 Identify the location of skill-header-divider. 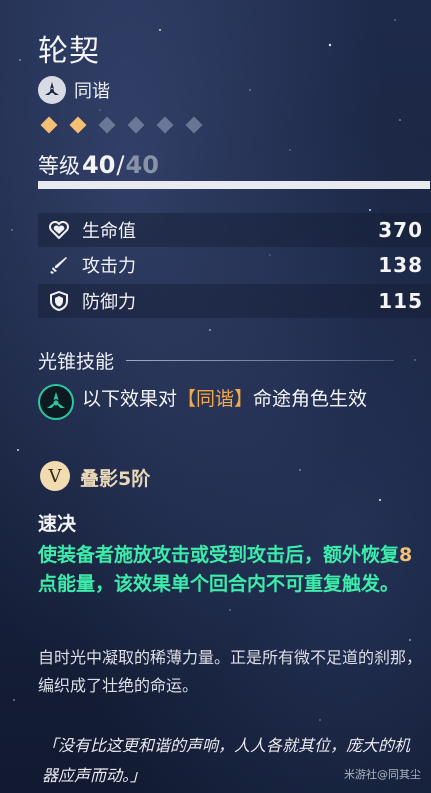
(260, 360).